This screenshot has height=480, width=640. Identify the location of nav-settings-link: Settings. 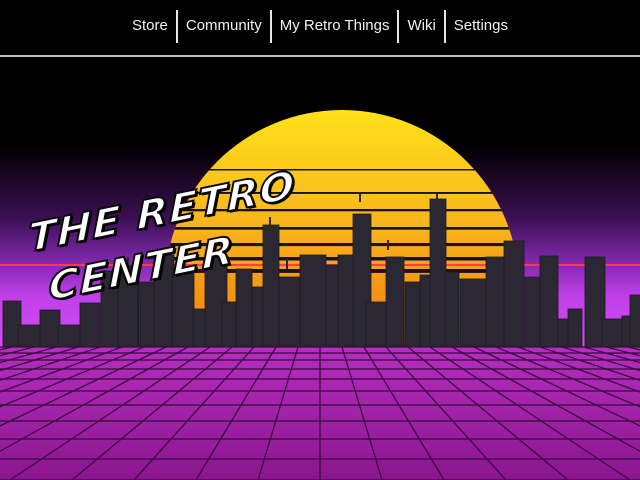
(481, 26).